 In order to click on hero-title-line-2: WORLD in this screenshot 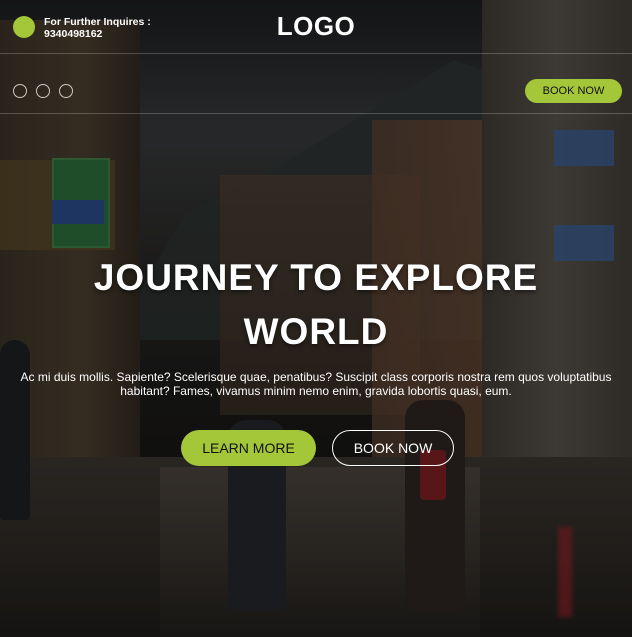, I will do `click(316, 331)`.